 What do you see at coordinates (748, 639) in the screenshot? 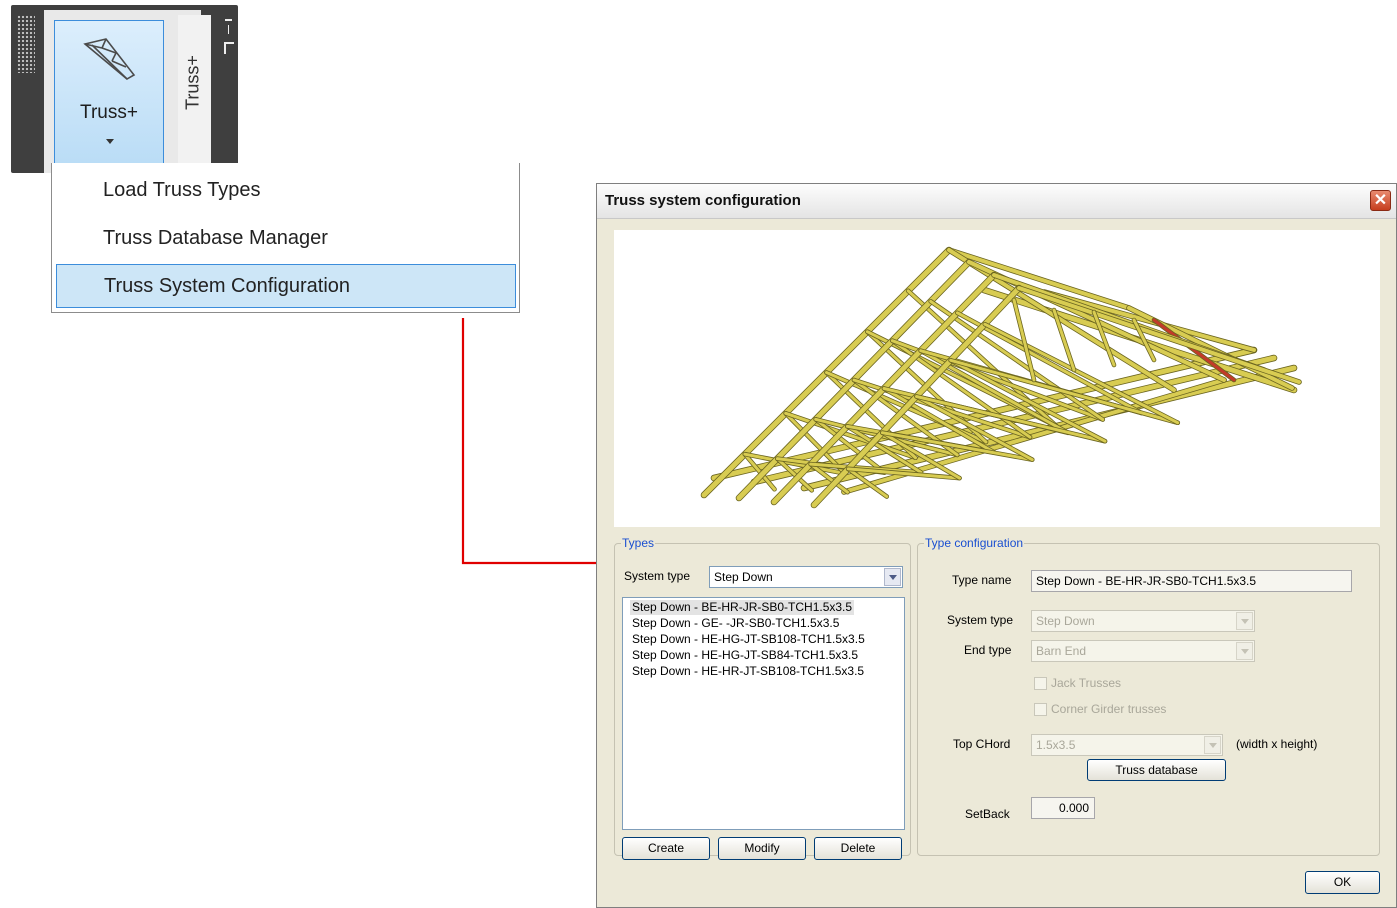
I see `list-item: Step Down - HE-HG-JT-SB108-TCH1.5x3.5` at bounding box center [748, 639].